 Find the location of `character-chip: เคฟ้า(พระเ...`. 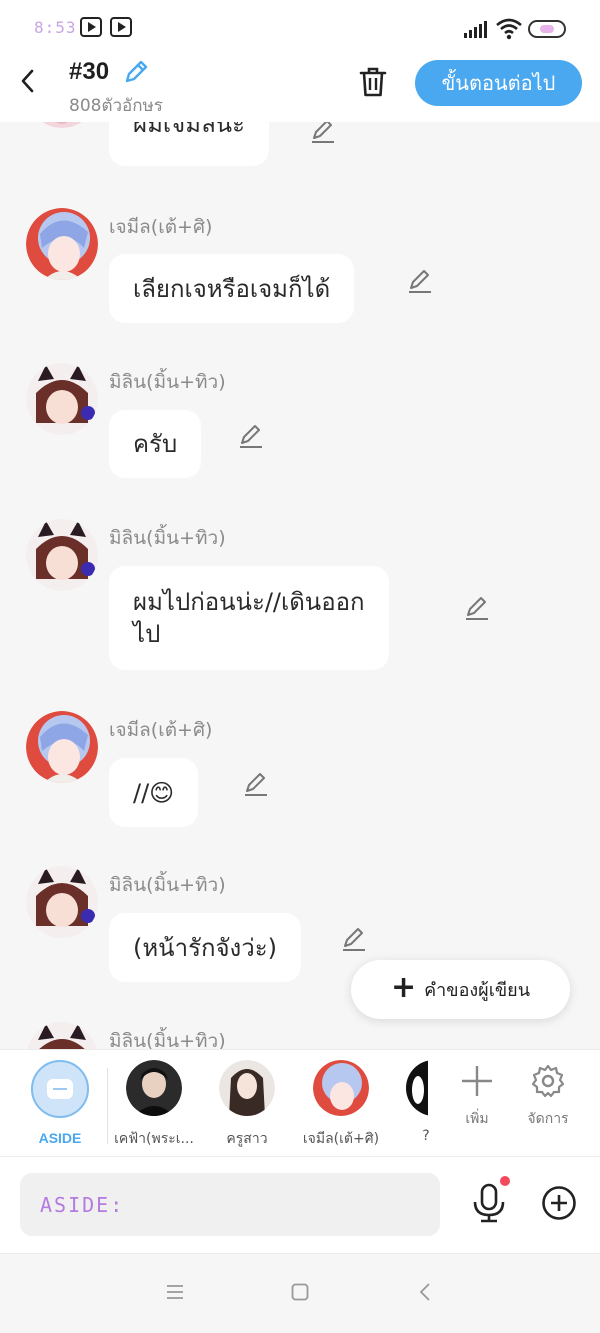

character-chip: เคฟ้า(พระเ... is located at coordinates (154, 1105).